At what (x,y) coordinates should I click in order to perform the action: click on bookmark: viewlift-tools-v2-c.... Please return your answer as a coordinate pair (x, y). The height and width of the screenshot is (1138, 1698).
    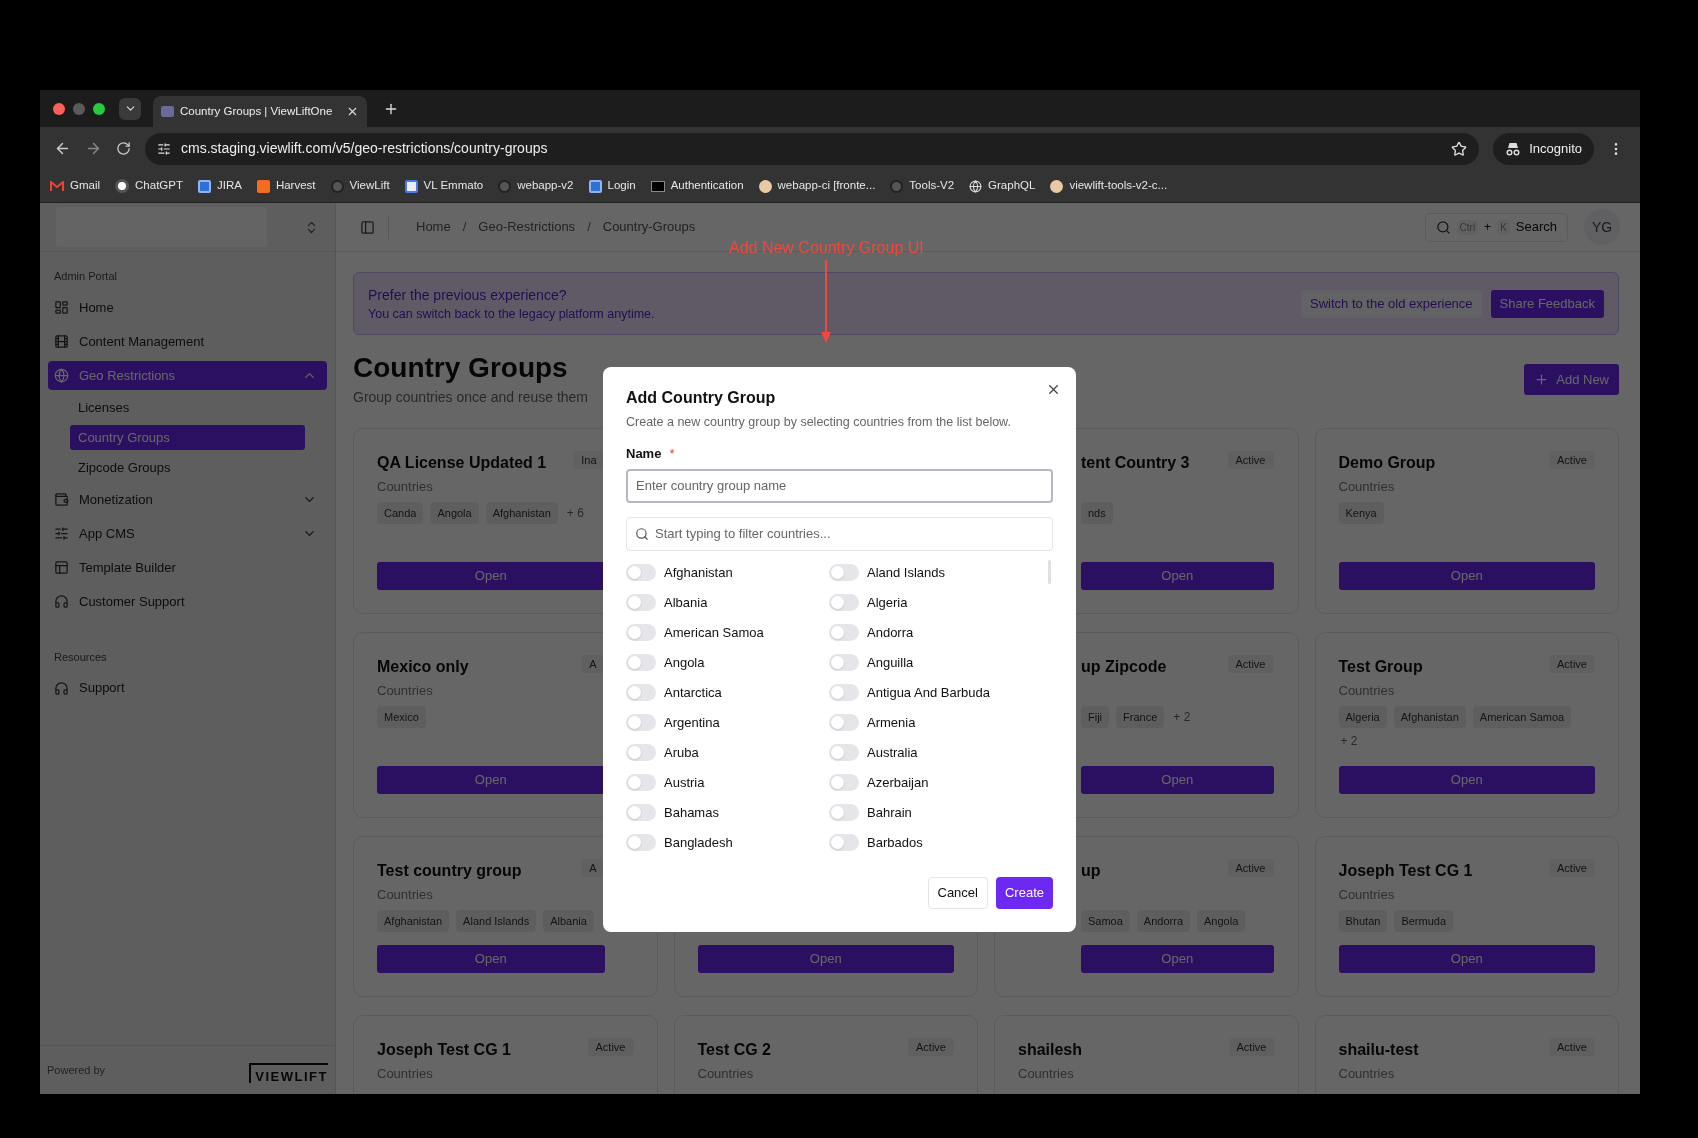
    Looking at the image, I should click on (1109, 186).